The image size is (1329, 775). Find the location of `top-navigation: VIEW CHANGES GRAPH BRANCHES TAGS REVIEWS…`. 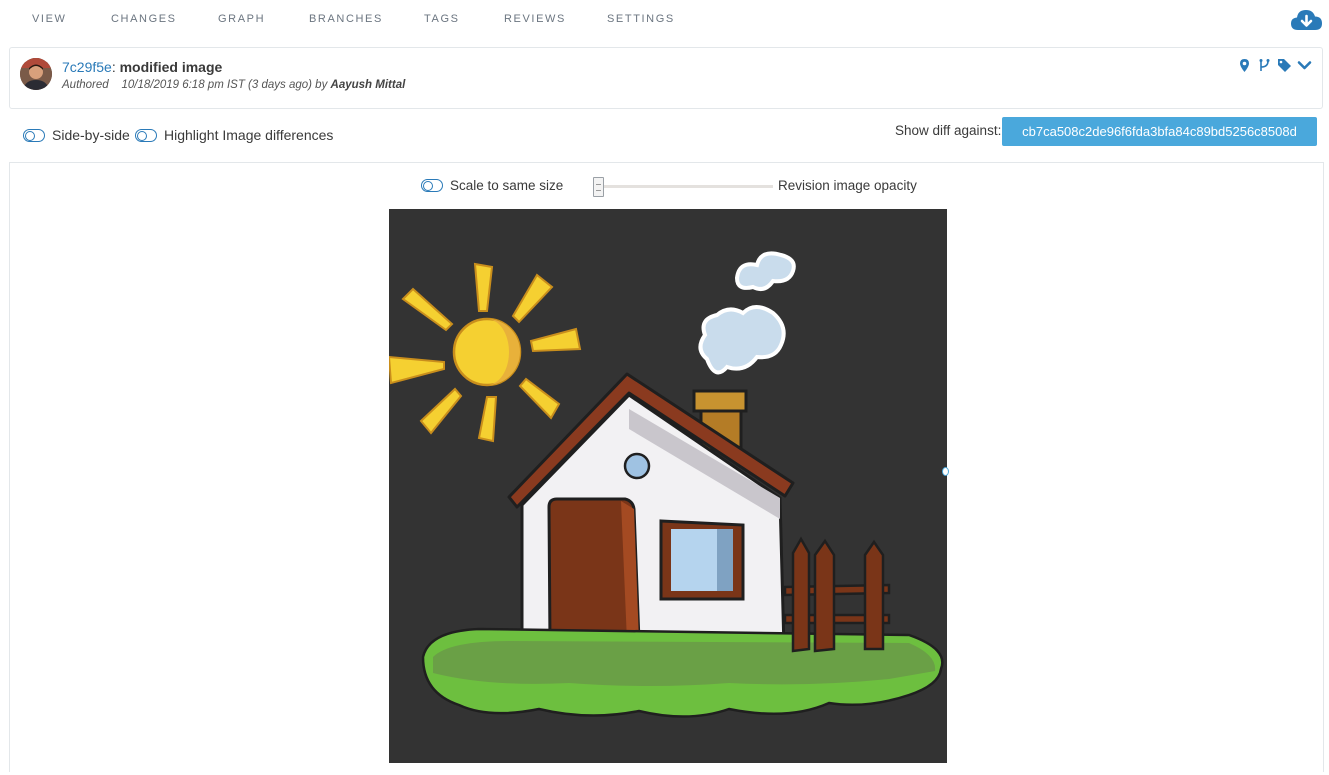

top-navigation: VIEW CHANGES GRAPH BRANCHES TAGS REVIEWS… is located at coordinates (664, 20).